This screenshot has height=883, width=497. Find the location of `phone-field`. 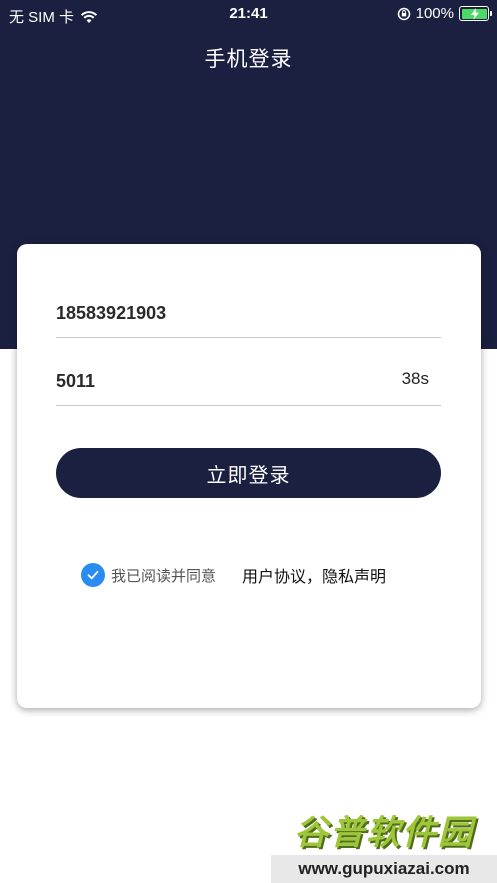

phone-field is located at coordinates (248, 314).